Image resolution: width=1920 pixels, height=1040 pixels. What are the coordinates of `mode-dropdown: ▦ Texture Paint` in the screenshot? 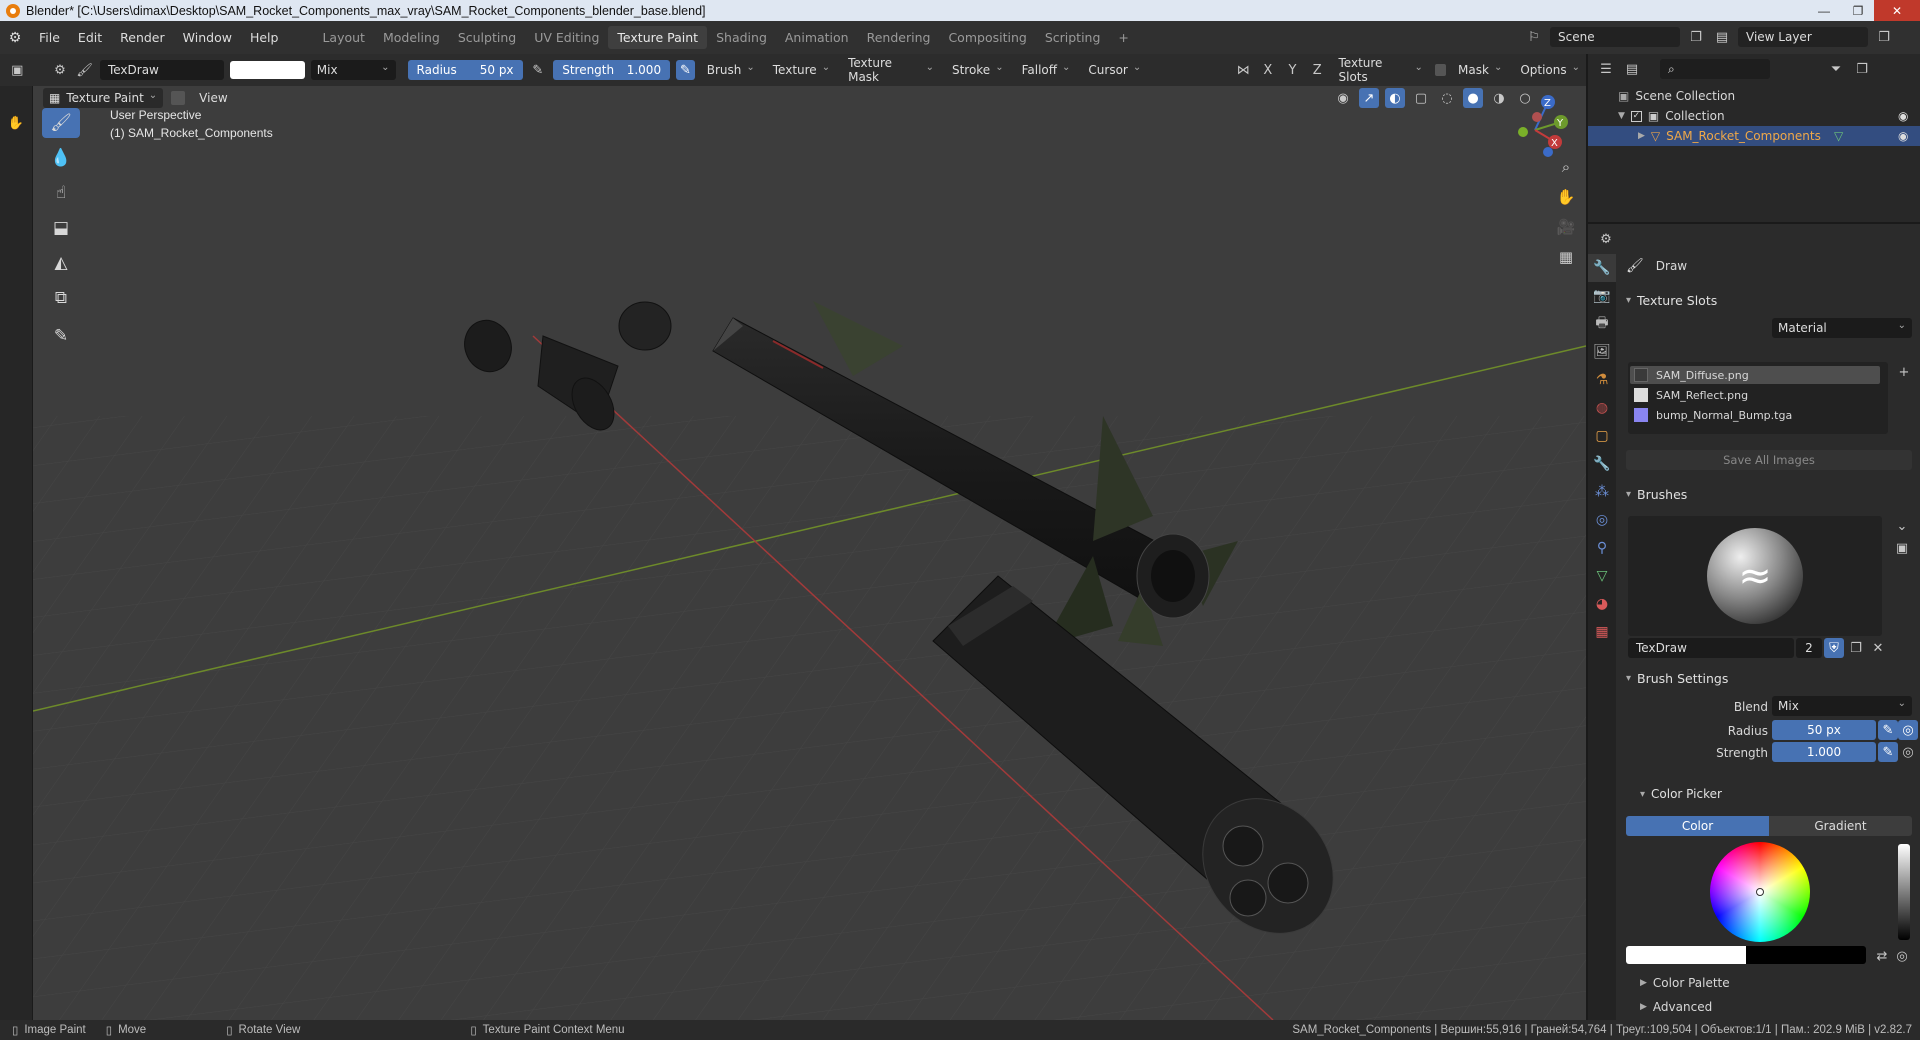 It's located at (103, 98).